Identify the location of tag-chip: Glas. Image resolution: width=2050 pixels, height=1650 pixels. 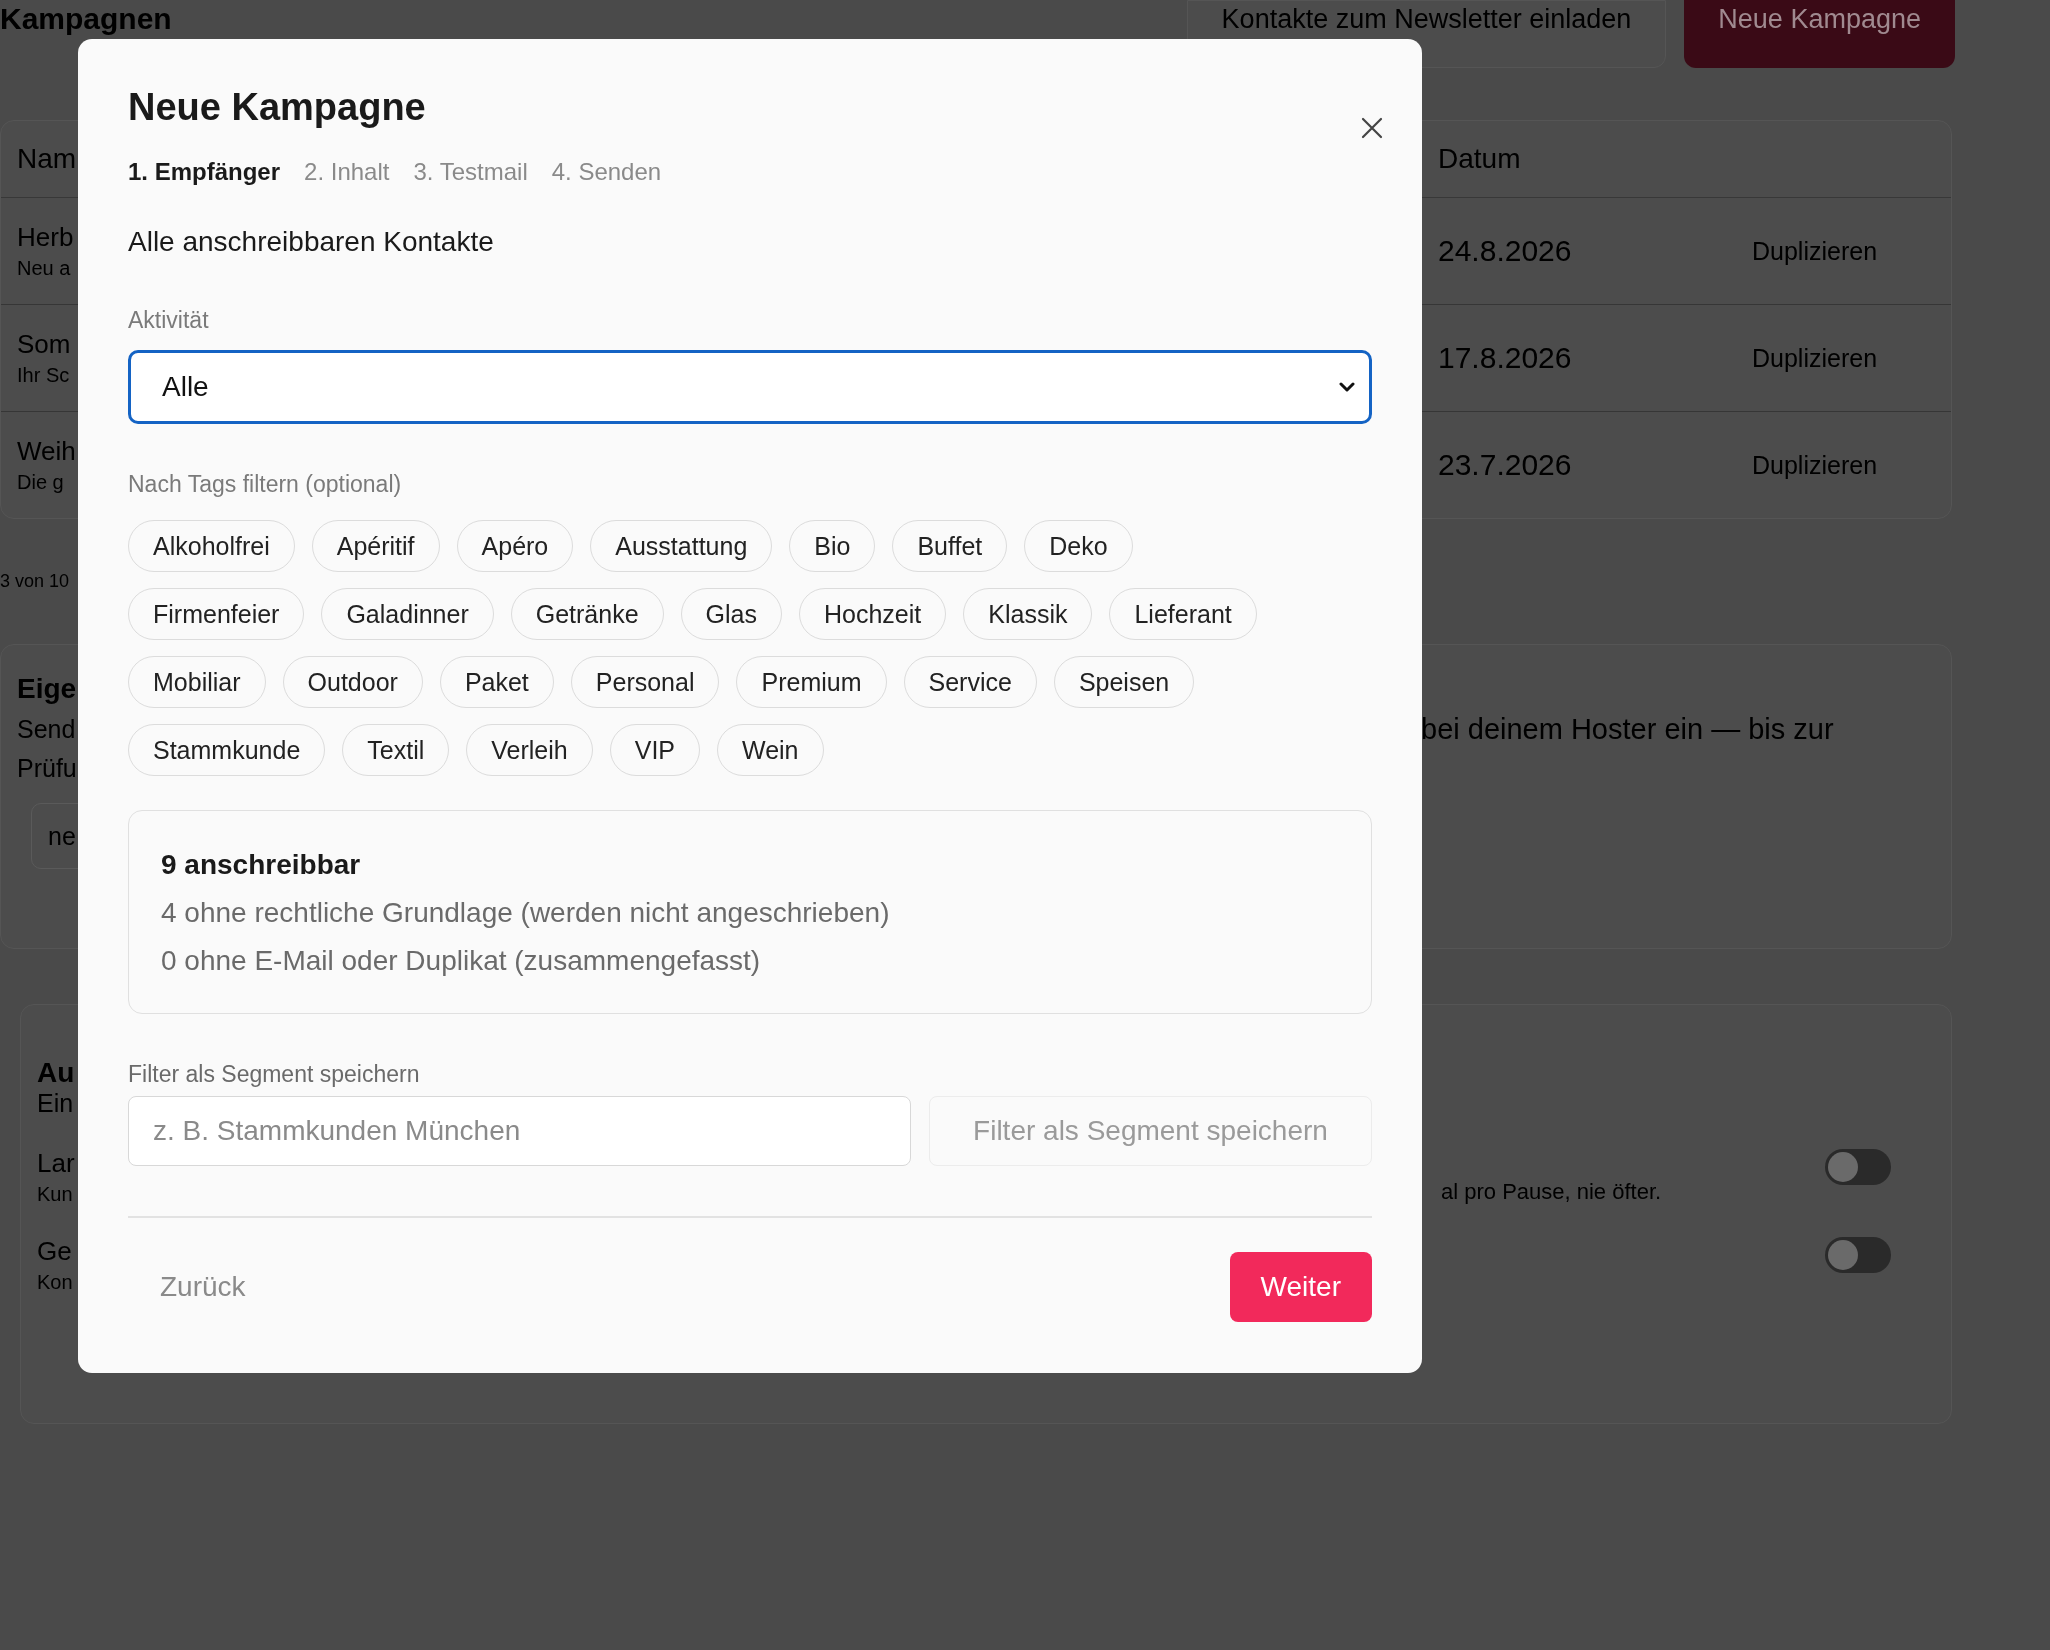
(731, 614).